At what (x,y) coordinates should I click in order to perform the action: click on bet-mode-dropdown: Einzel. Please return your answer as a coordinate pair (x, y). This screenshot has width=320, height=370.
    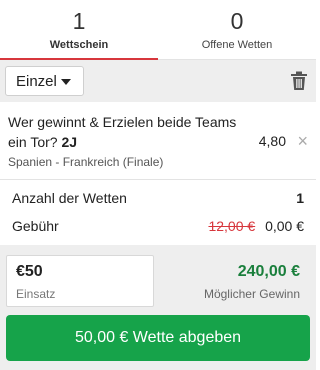
    Looking at the image, I should click on (44, 81).